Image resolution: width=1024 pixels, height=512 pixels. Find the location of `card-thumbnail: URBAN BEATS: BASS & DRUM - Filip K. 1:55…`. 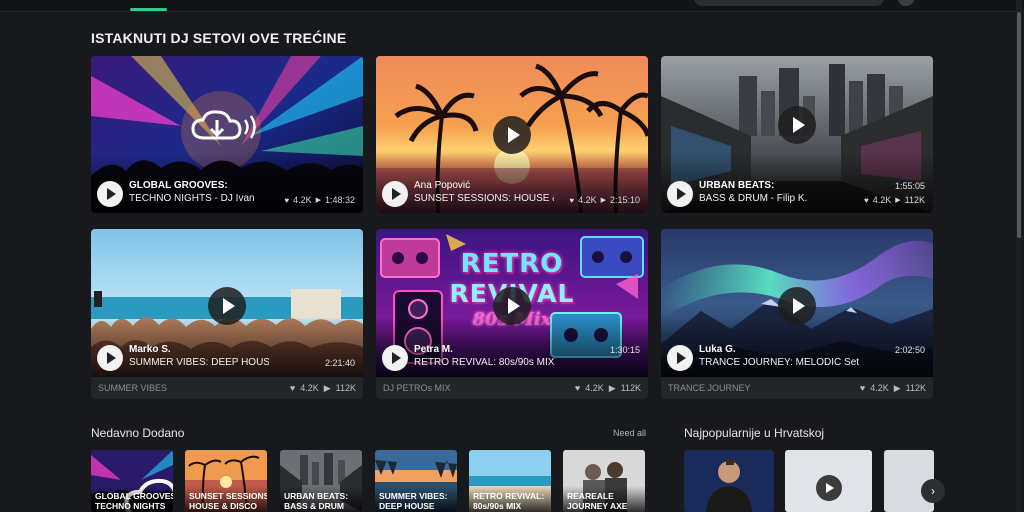

card-thumbnail: URBAN BEATS: BASS & DRUM - Filip K. 1:55… is located at coordinates (797, 134).